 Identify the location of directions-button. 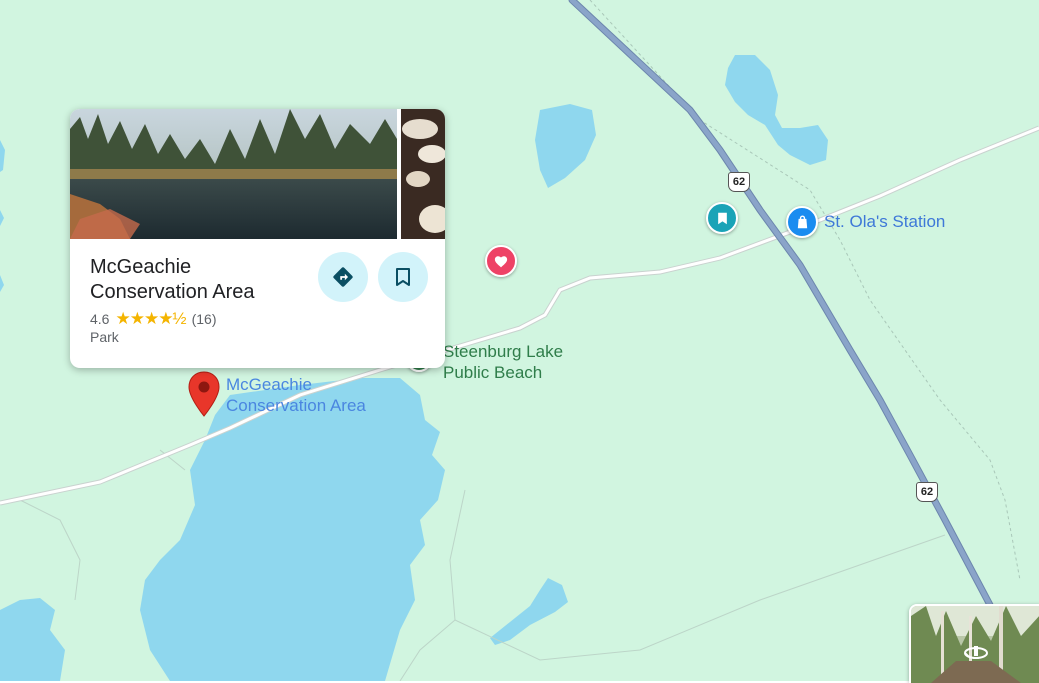
(343, 277).